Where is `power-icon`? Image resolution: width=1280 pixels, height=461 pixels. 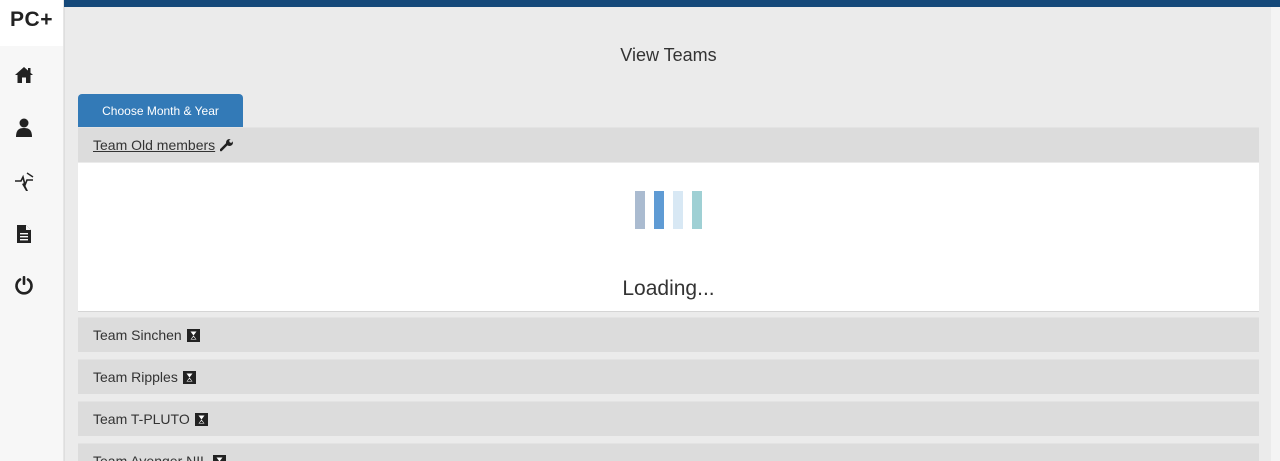 power-icon is located at coordinates (24, 285).